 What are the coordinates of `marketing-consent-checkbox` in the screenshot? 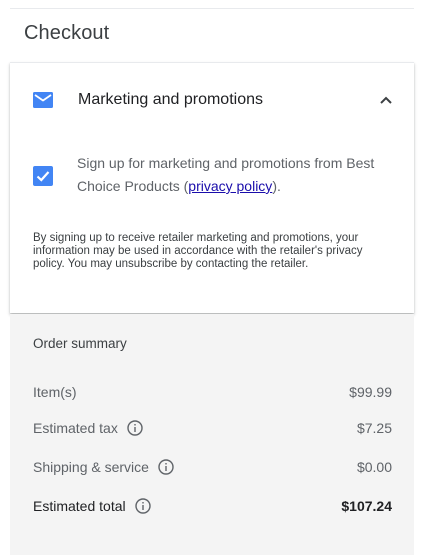 It's located at (43, 176).